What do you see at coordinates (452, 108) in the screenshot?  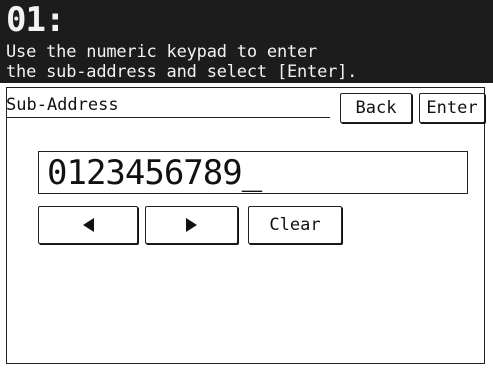 I see `enter-button: Enter` at bounding box center [452, 108].